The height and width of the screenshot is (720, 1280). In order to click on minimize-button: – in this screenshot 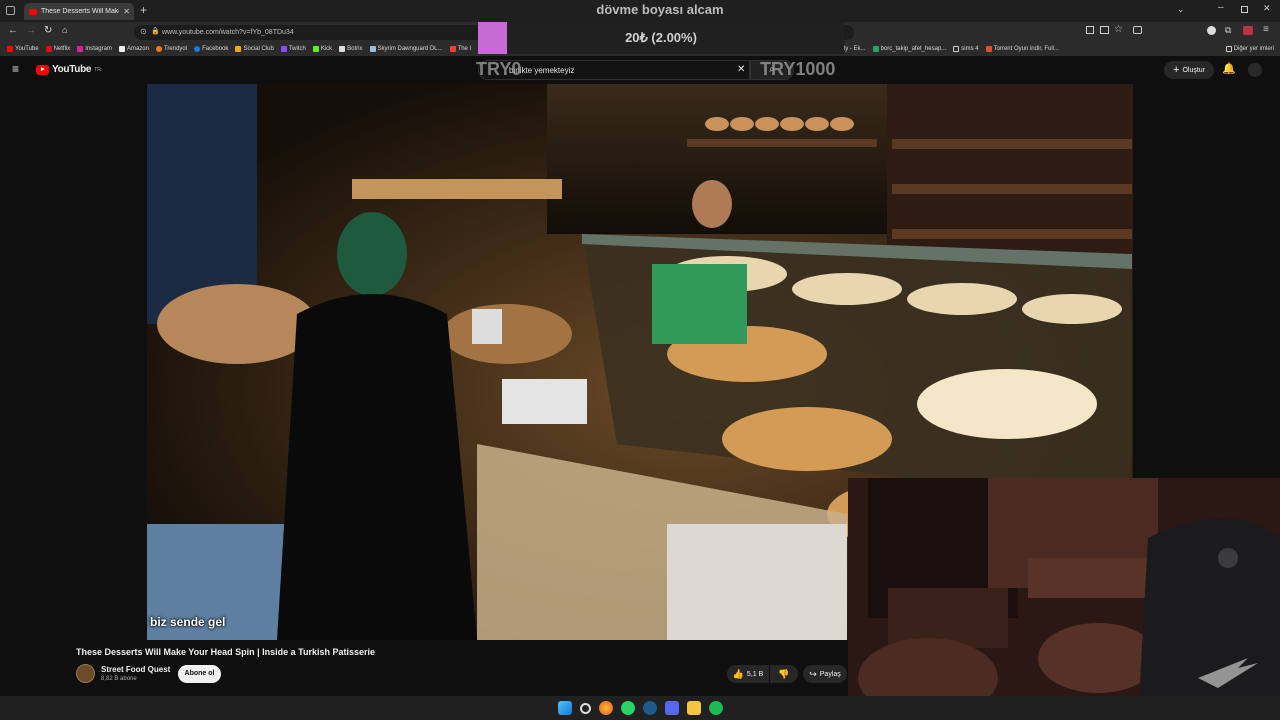, I will do `click(1221, 7)`.